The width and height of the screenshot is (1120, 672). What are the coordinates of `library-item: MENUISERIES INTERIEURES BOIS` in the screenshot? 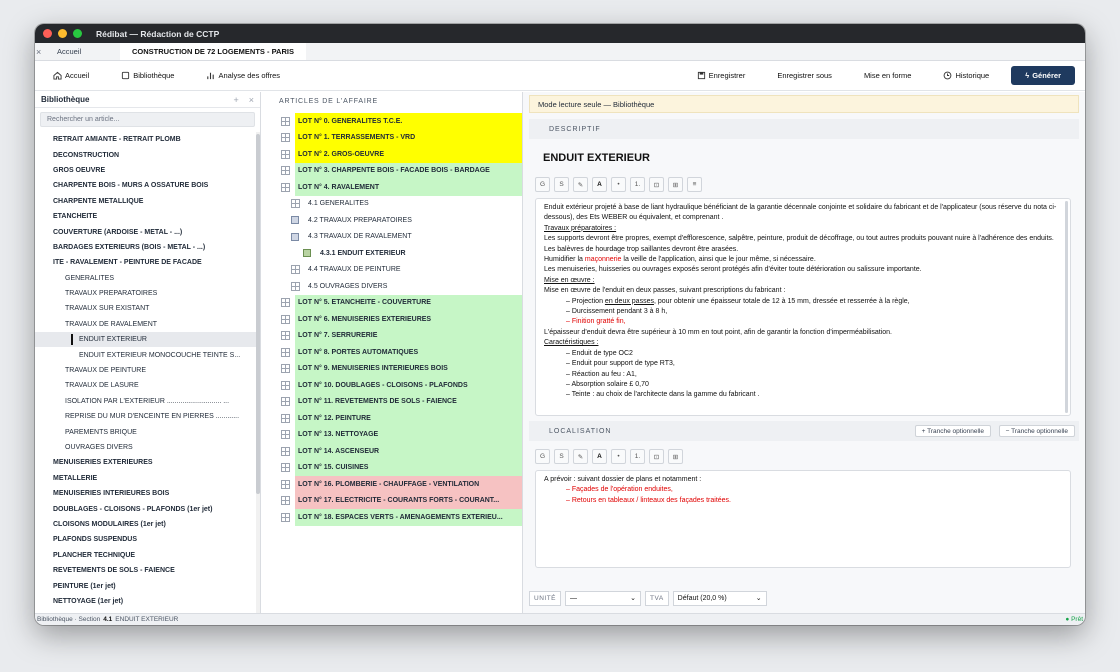 It's located at (145, 493).